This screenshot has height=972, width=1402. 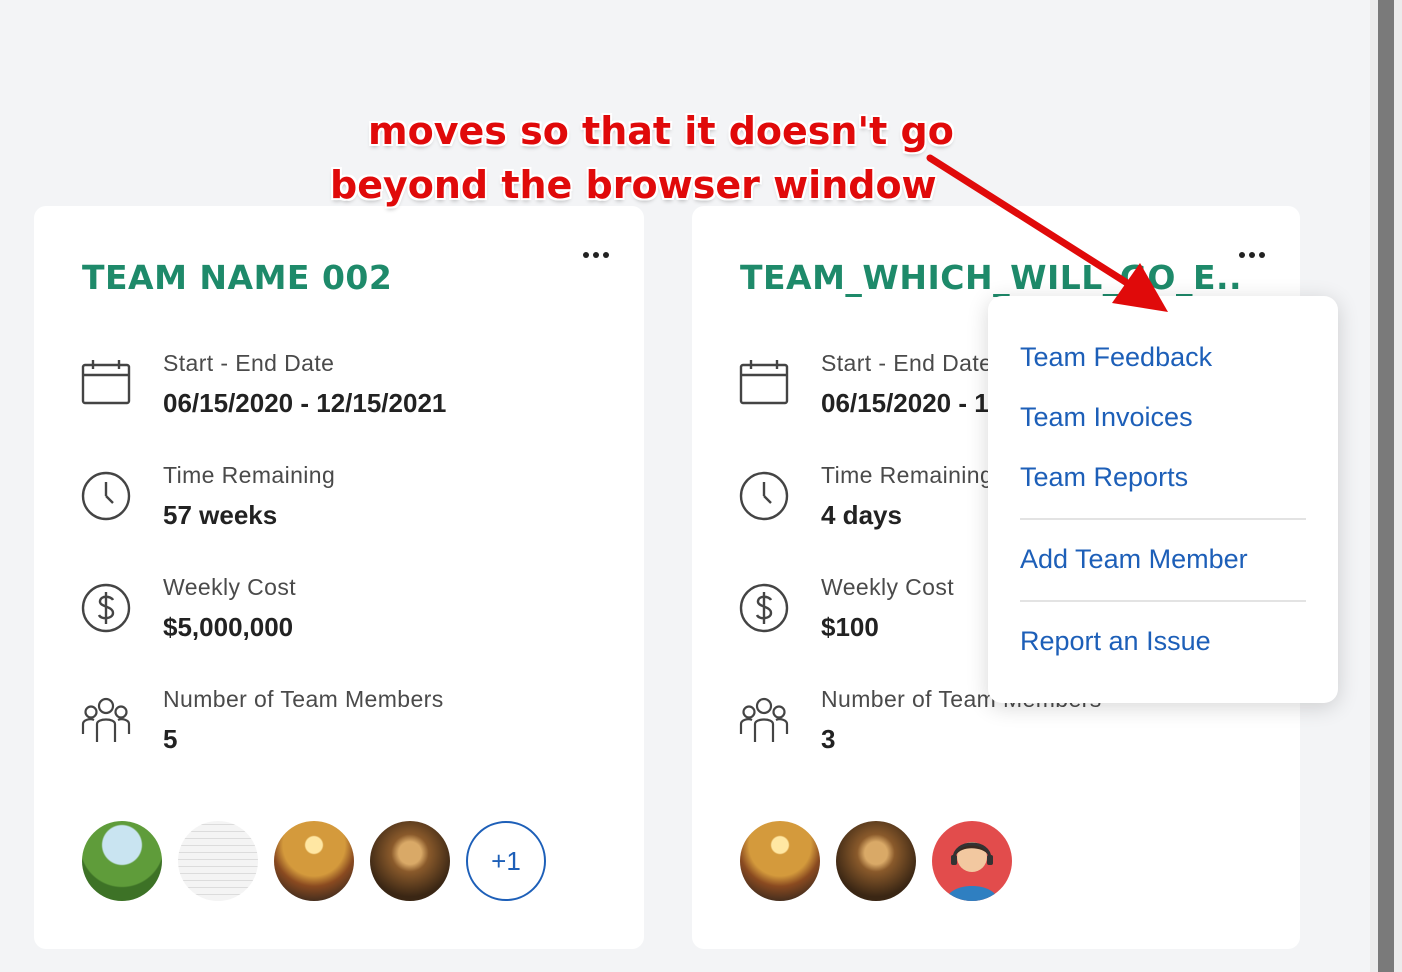 I want to click on menu-item-report-issue: Report an Issue, so click(x=1115, y=641).